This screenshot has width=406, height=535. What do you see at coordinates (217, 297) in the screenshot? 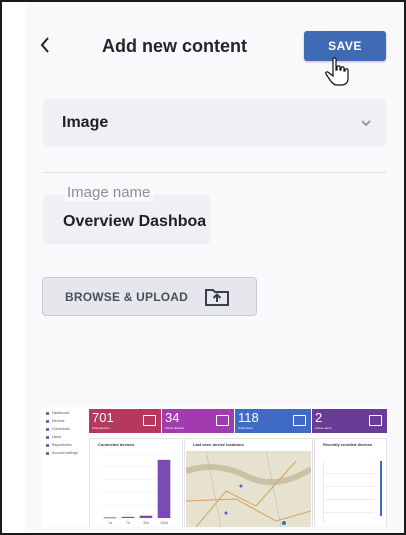
I see `folder-upload-icon` at bounding box center [217, 297].